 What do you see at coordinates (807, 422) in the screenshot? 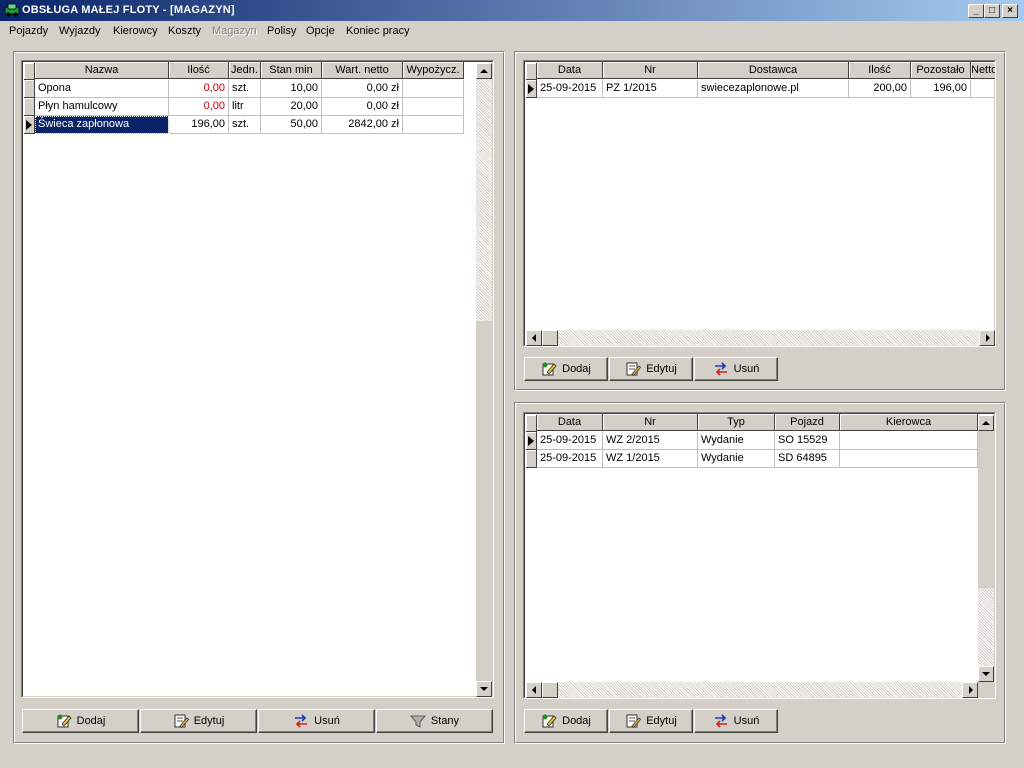
I see `column-header-pojazd: Pojazd` at bounding box center [807, 422].